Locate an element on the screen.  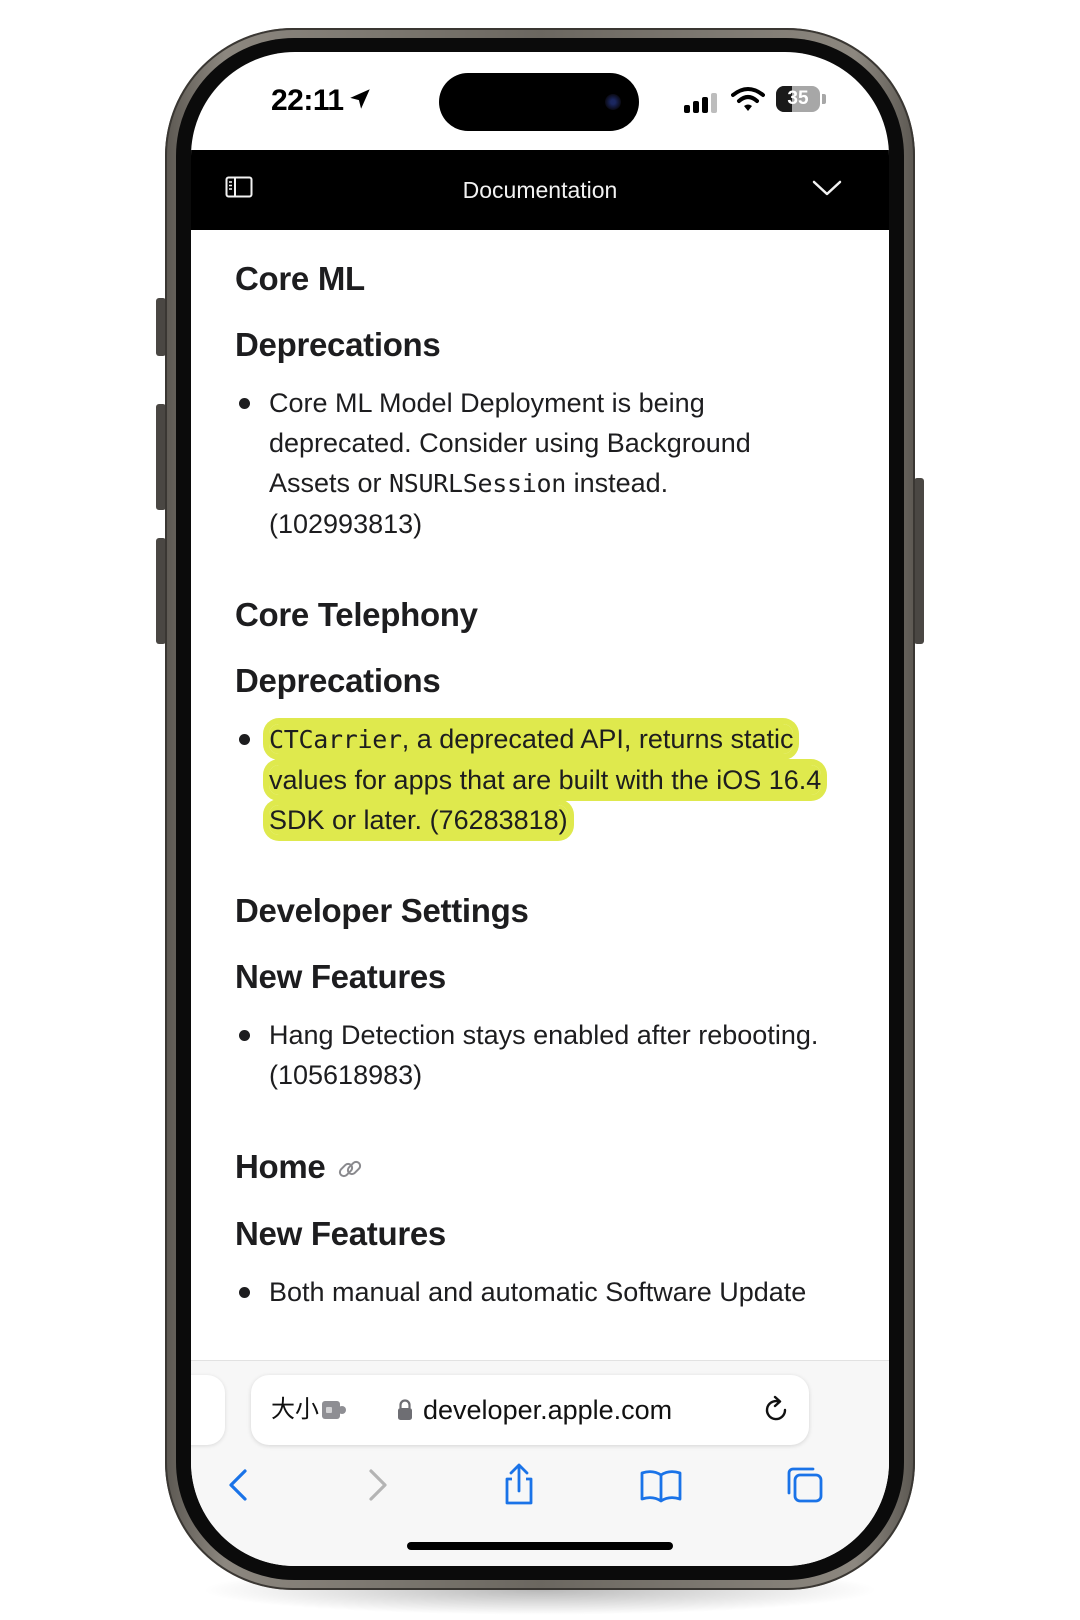
url-text: developer.apple.com is located at coordinates (547, 1410).